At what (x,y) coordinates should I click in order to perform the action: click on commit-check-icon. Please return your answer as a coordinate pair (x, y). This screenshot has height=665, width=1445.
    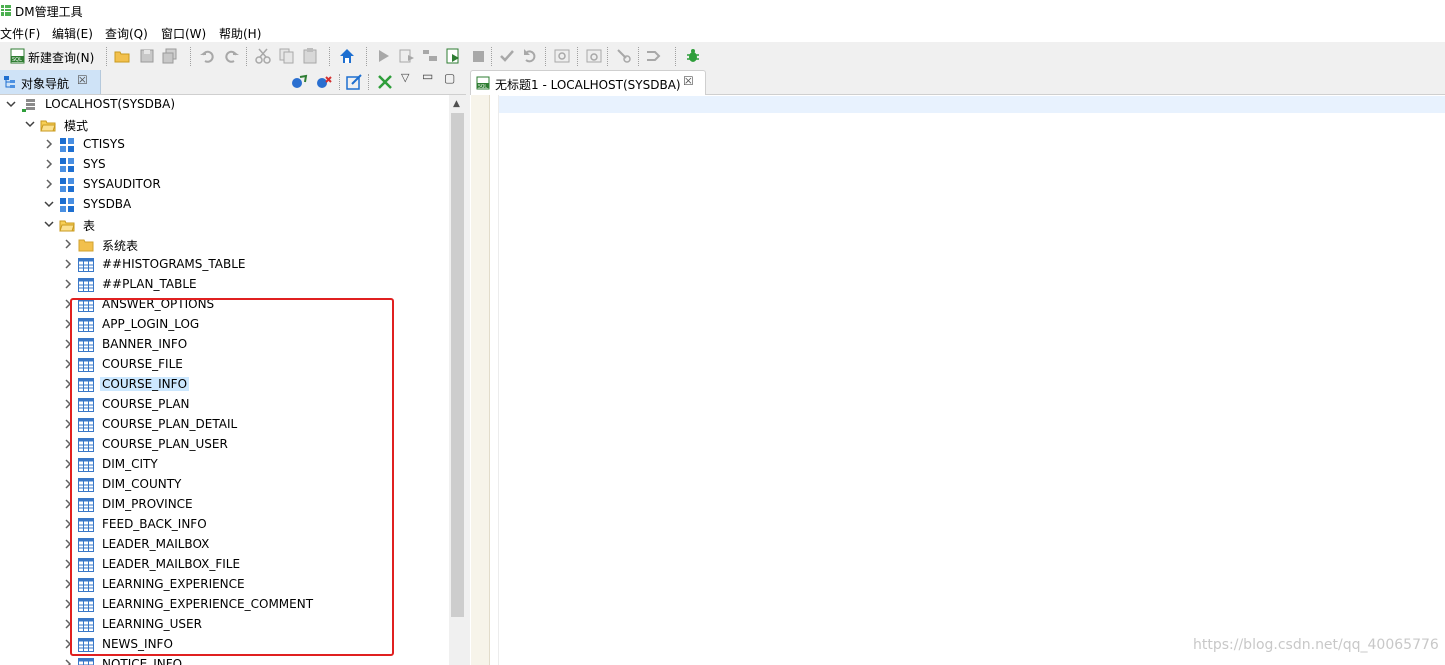
    Looking at the image, I should click on (507, 56).